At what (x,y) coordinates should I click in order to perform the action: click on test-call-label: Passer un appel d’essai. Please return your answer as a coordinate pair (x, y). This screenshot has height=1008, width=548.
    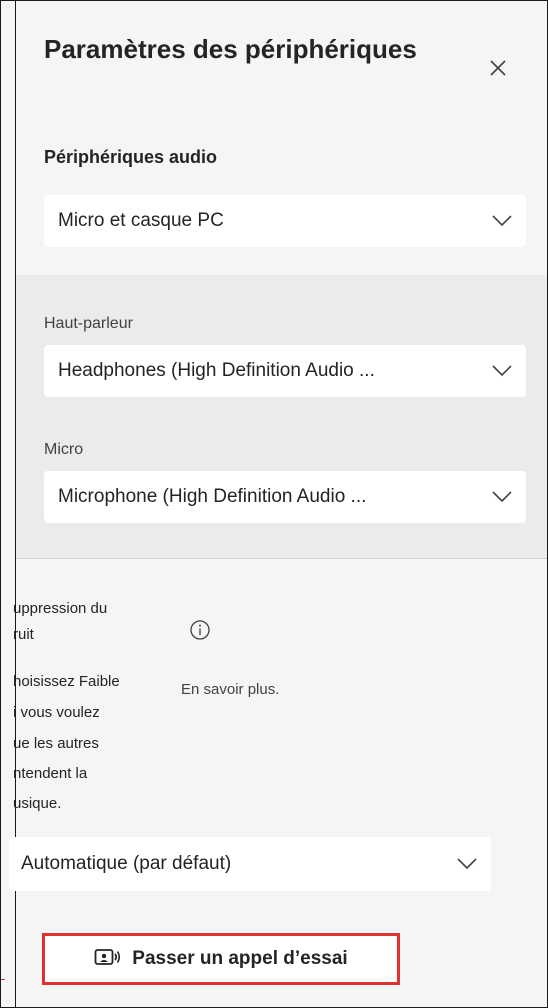
    Looking at the image, I should click on (240, 958).